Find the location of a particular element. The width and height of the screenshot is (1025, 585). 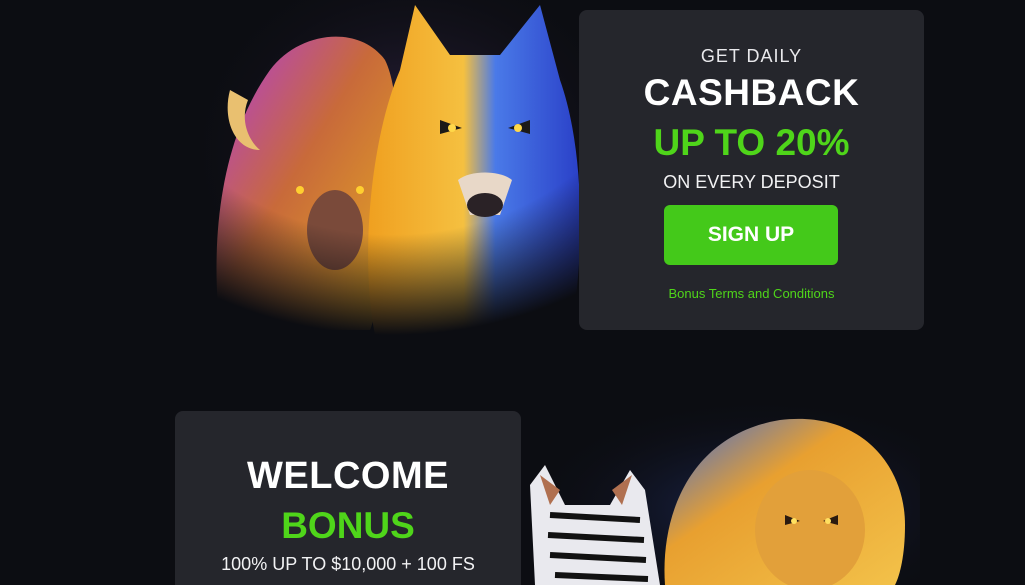

cashback-eyebrow: GET DAILY is located at coordinates (751, 56).